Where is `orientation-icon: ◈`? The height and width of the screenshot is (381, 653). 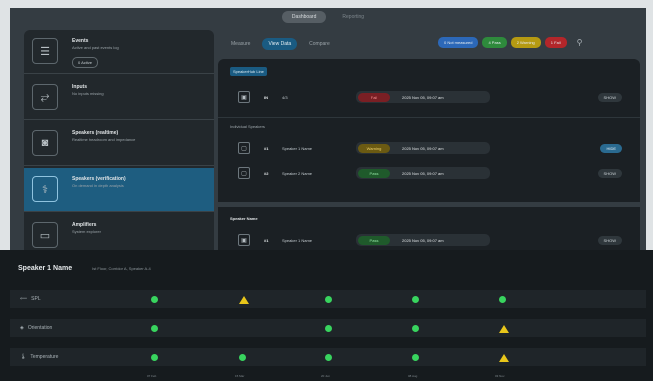
orientation-icon: ◈ is located at coordinates (22, 328).